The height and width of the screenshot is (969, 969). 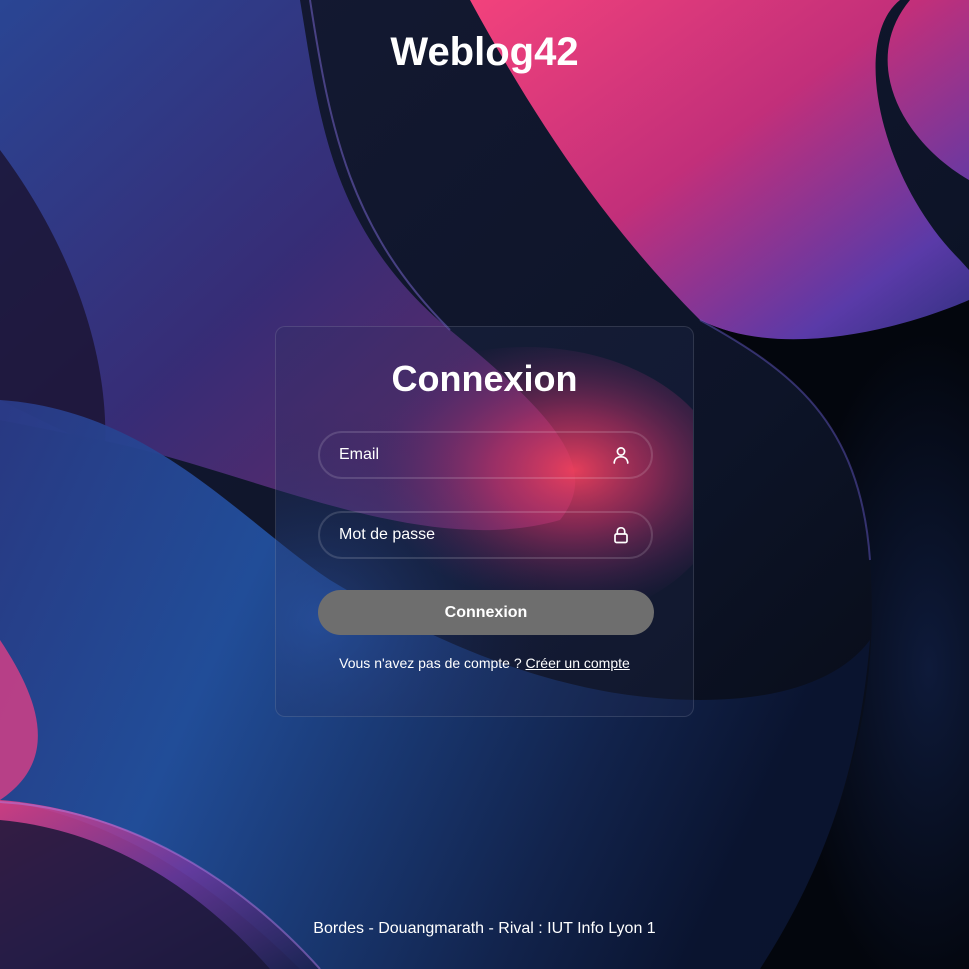 What do you see at coordinates (621, 535) in the screenshot?
I see `lock-icon` at bounding box center [621, 535].